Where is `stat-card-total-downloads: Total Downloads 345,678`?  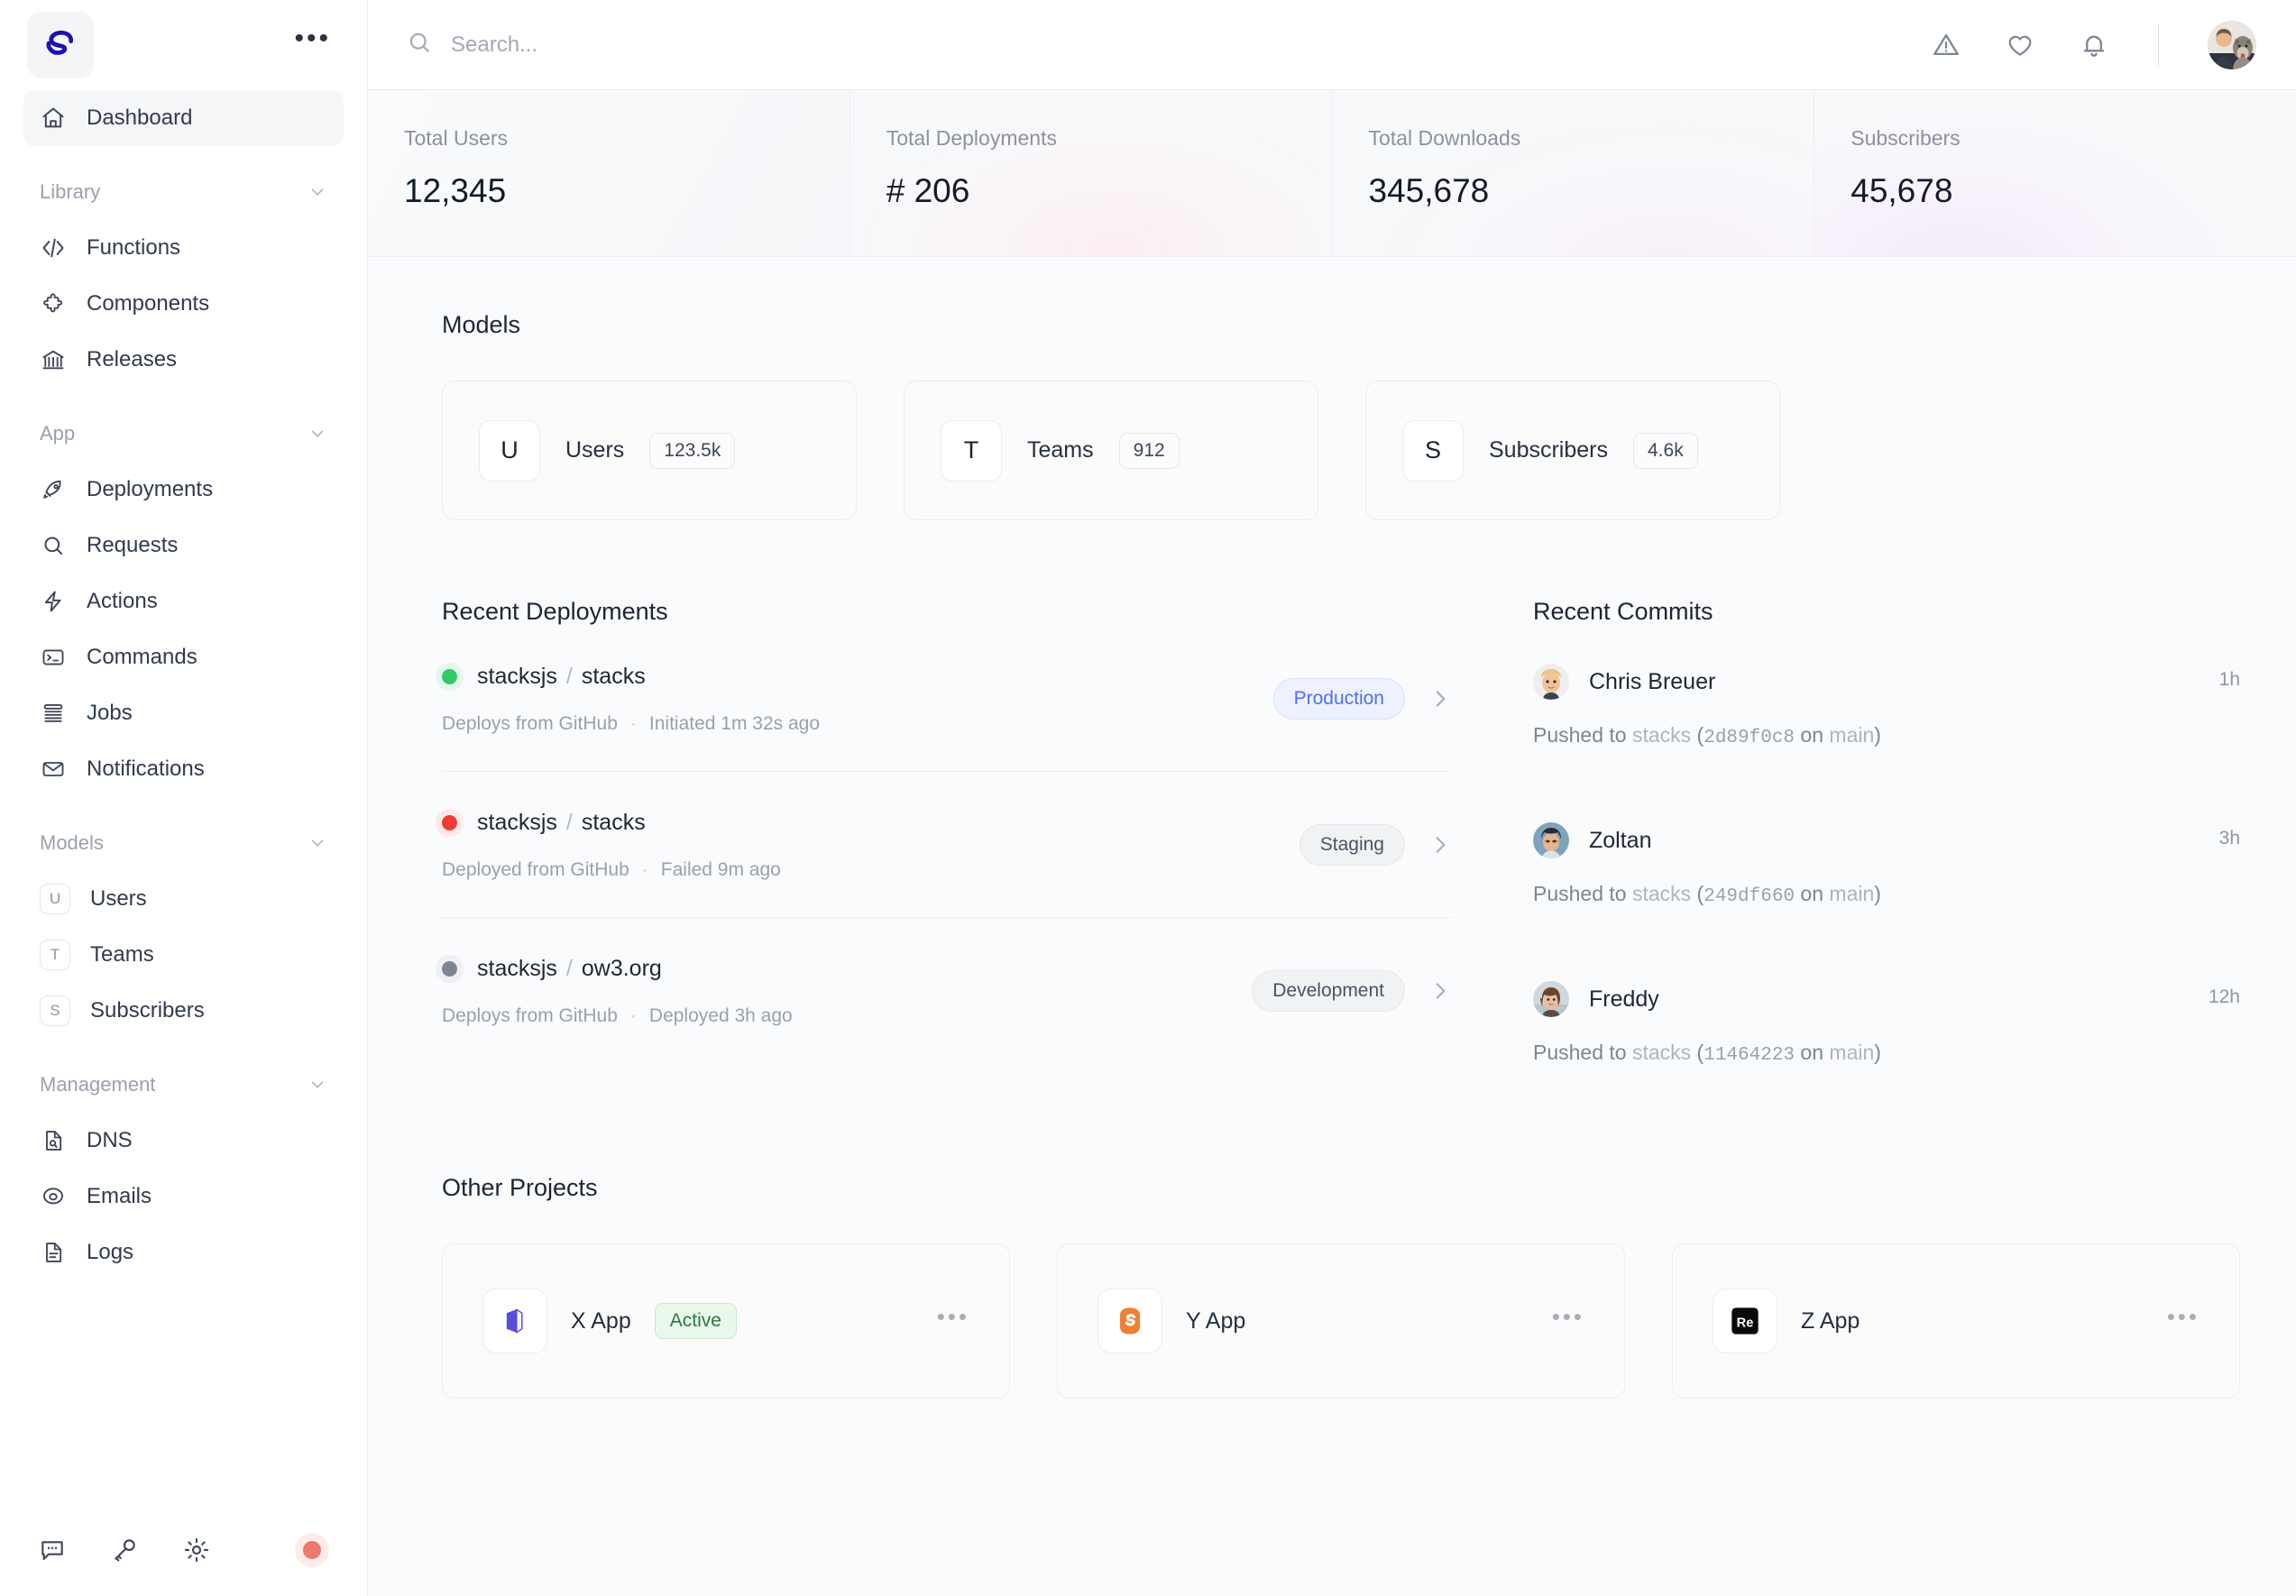
stat-card-total-downloads: Total Downloads 345,678 is located at coordinates (1573, 173).